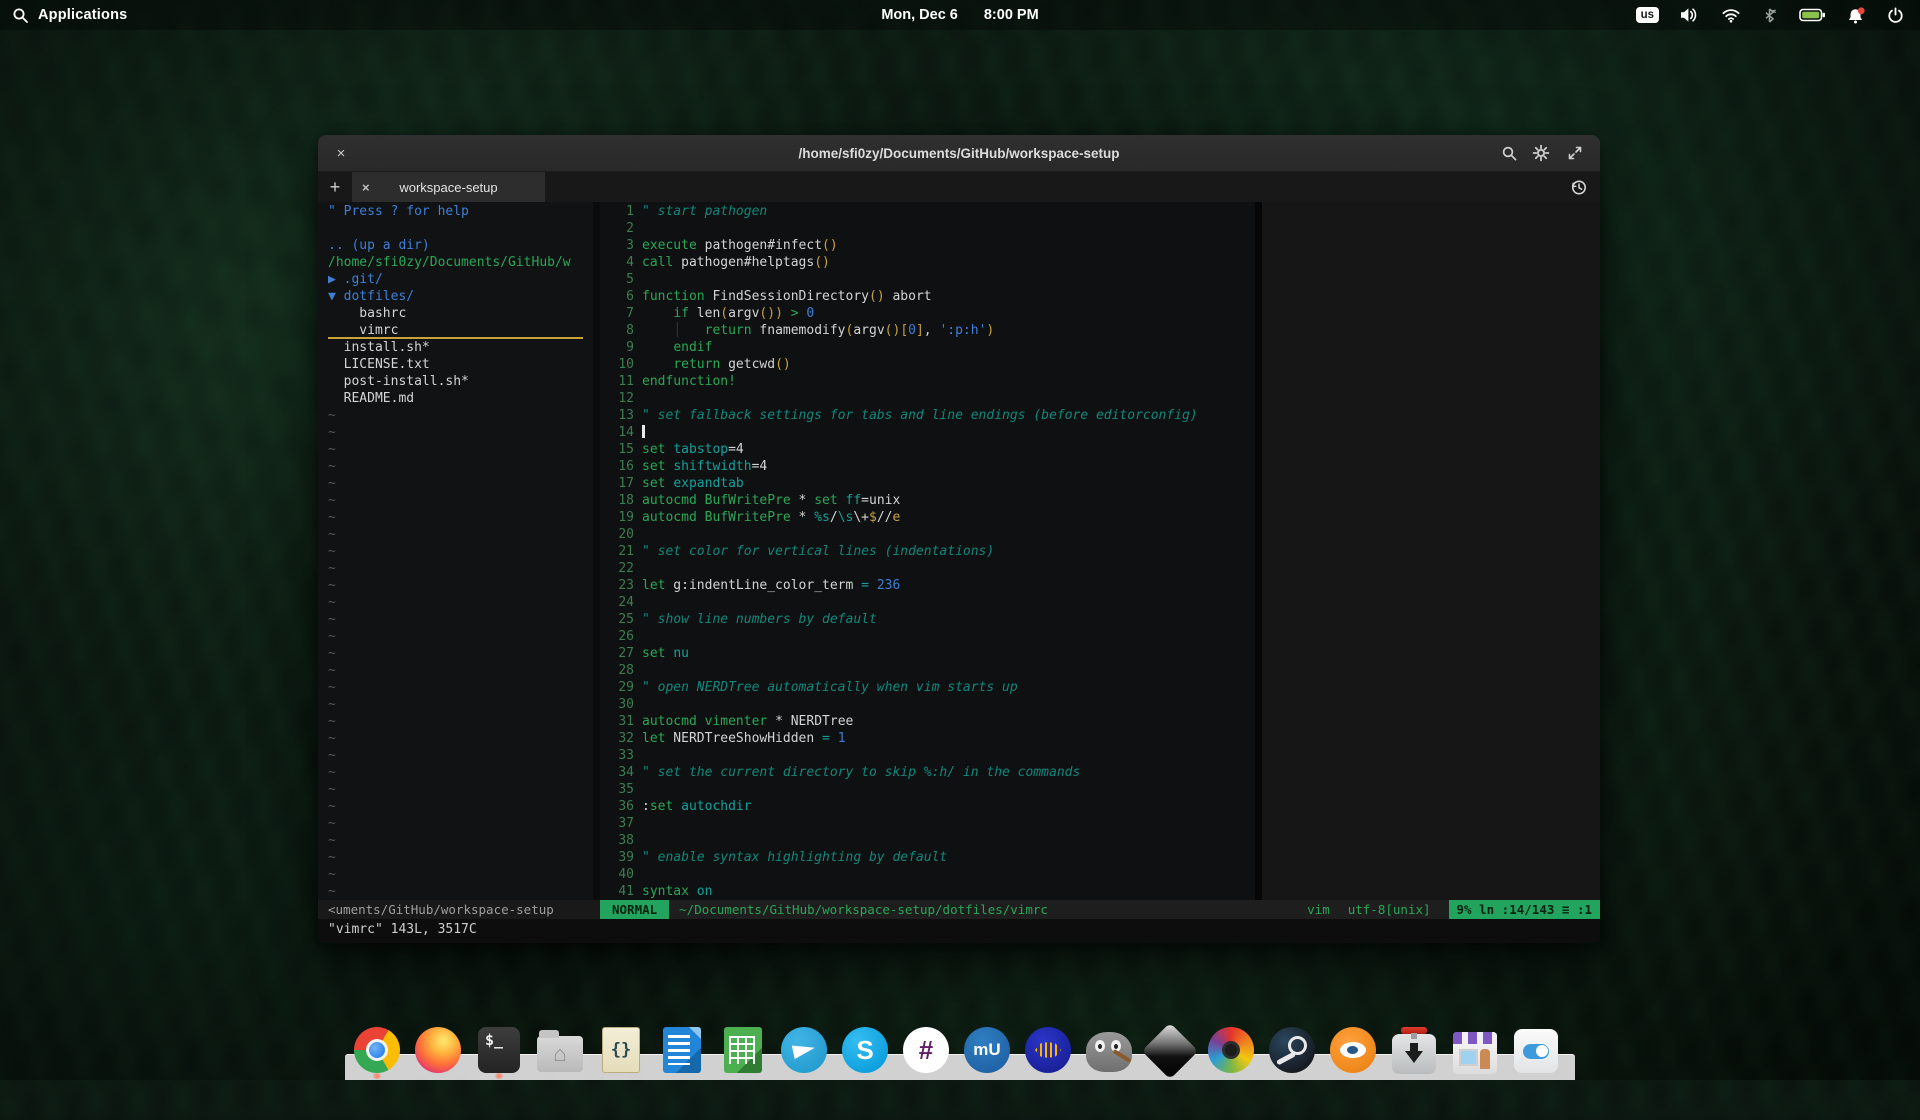 This screenshot has height=1120, width=1920. Describe the element at coordinates (460, 296) in the screenshot. I see `nerdtree-row: ▼ dotfiles/` at that location.